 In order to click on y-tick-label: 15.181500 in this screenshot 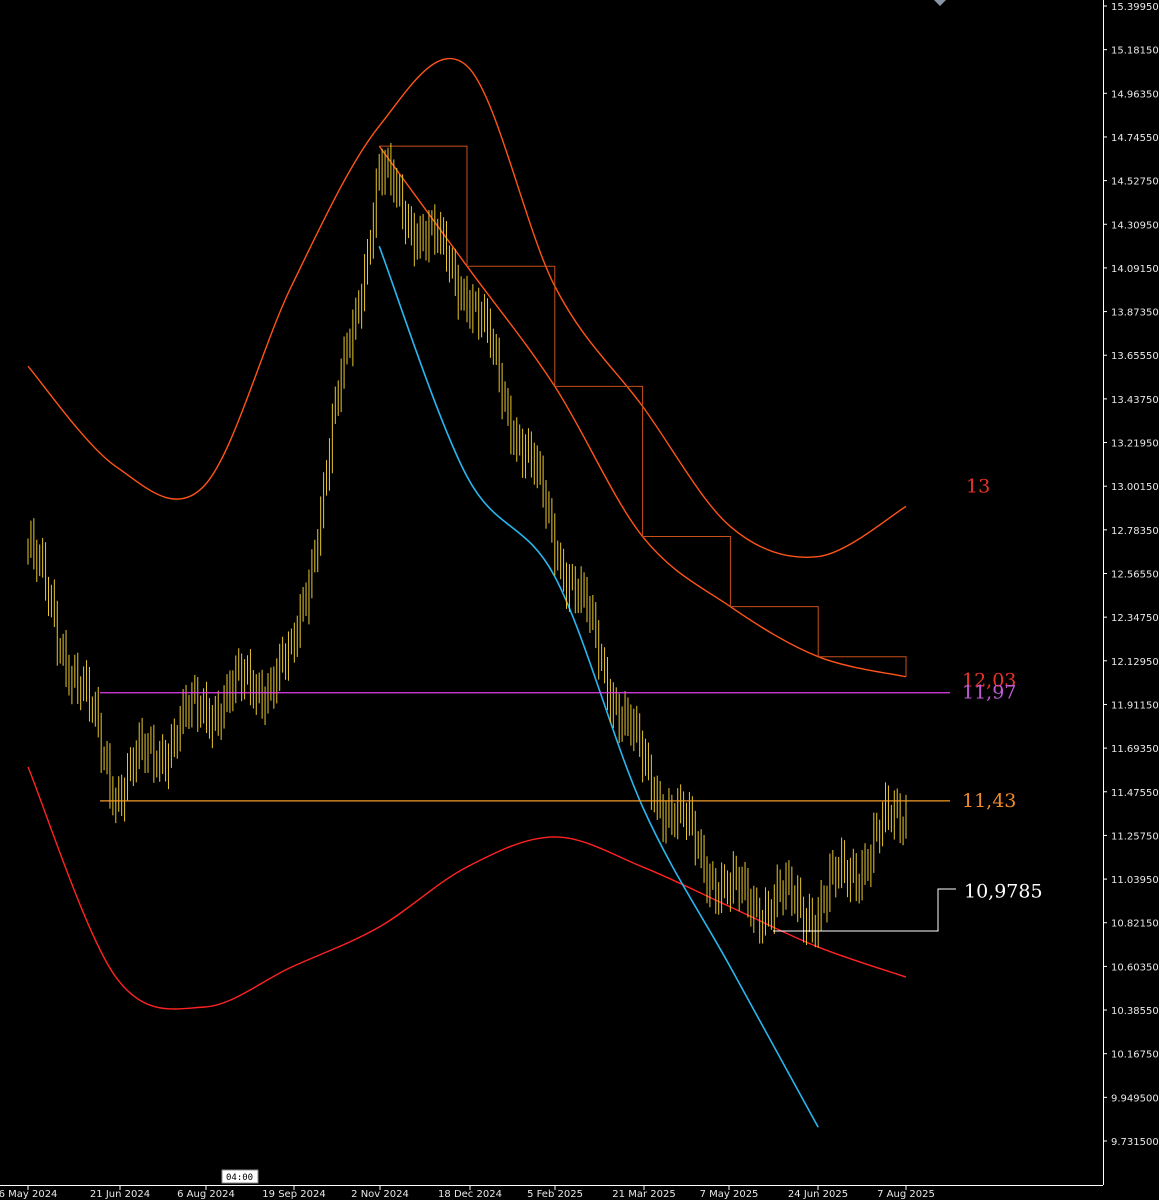, I will do `click(1135, 51)`.